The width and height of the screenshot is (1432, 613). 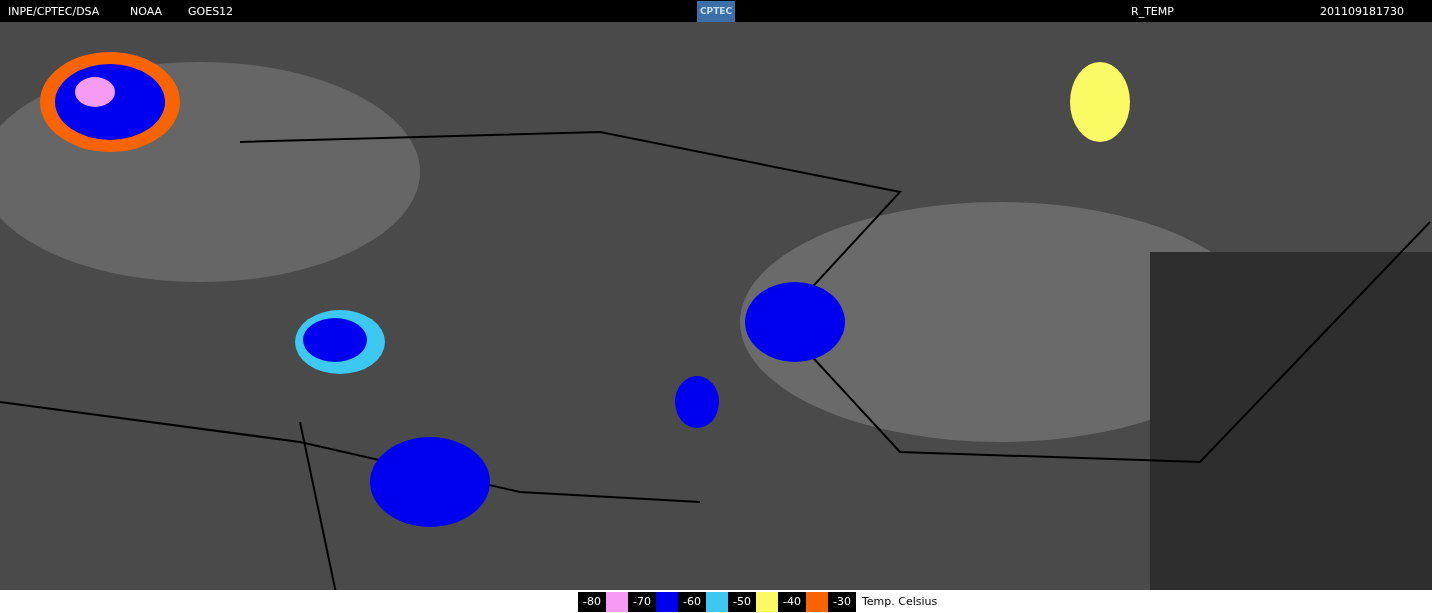 What do you see at coordinates (642, 601) in the screenshot?
I see `legend-value: -70` at bounding box center [642, 601].